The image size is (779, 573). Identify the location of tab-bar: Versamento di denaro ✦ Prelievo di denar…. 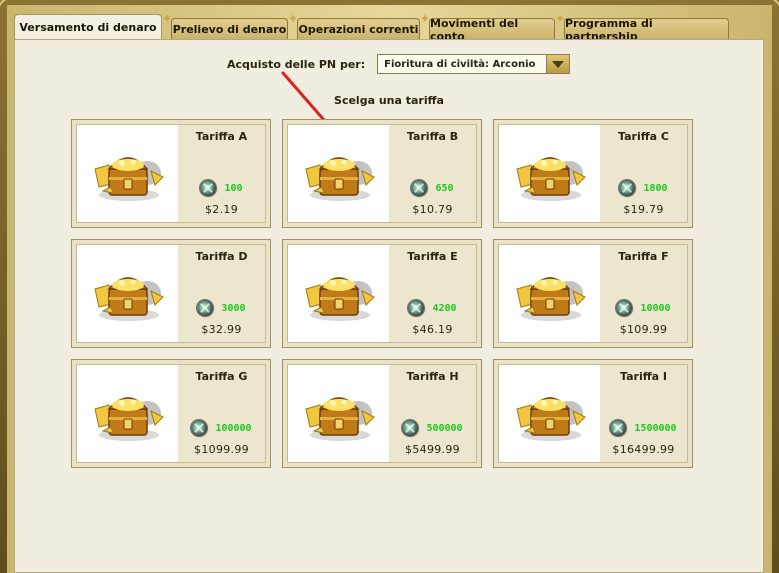
(389, 27).